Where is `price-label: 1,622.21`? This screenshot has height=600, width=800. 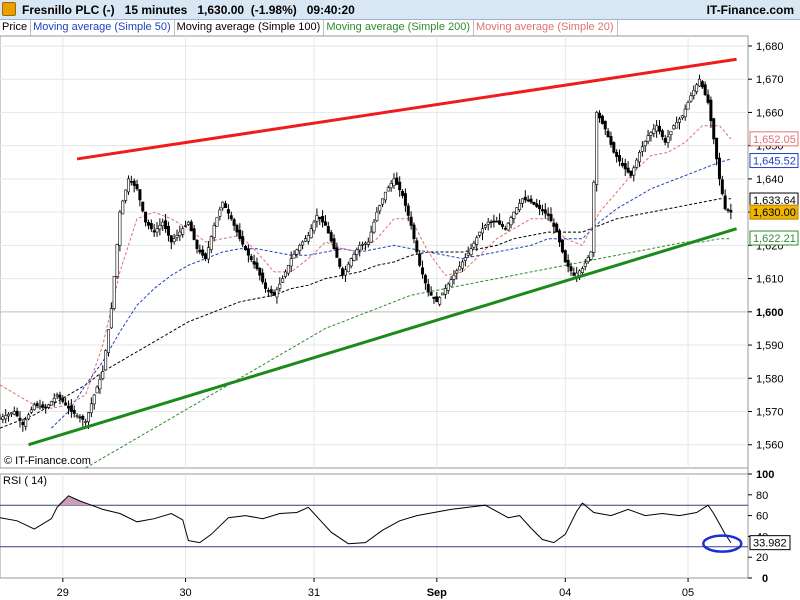
price-label: 1,622.21 is located at coordinates (774, 239).